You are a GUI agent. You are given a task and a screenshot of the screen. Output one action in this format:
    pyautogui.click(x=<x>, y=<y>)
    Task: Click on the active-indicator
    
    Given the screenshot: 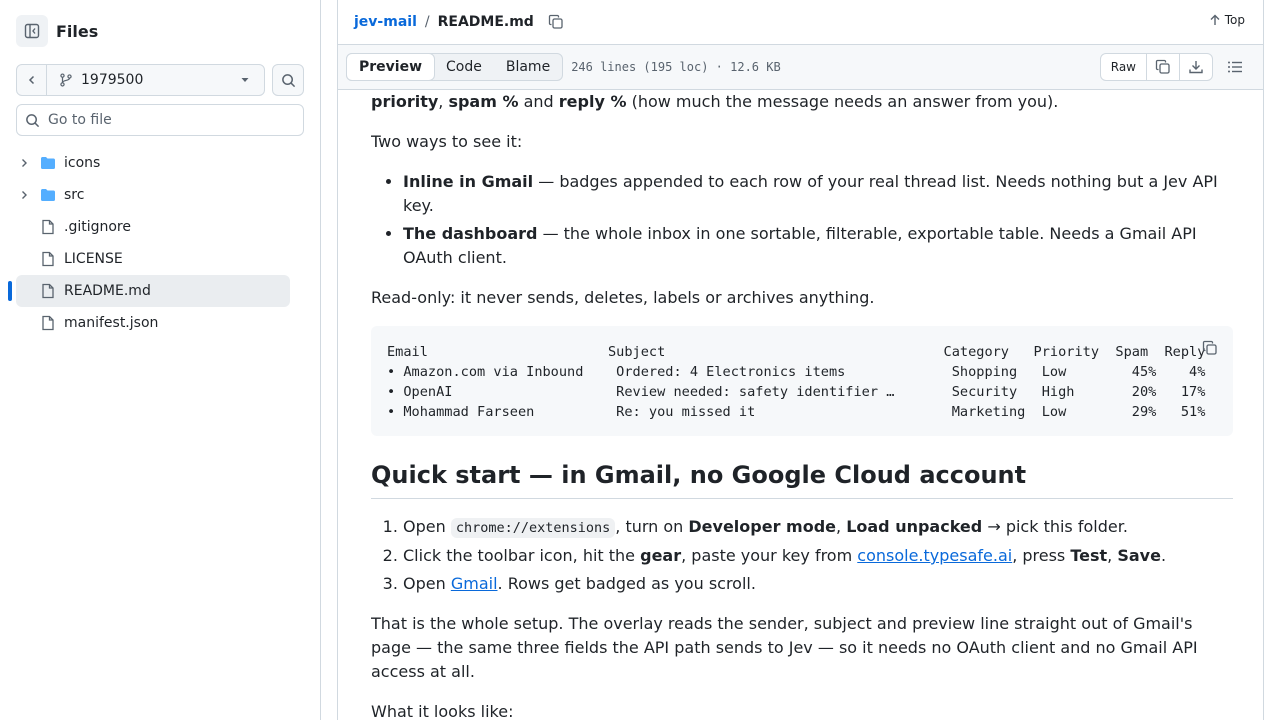 What is the action you would take?
    pyautogui.click(x=10, y=291)
    